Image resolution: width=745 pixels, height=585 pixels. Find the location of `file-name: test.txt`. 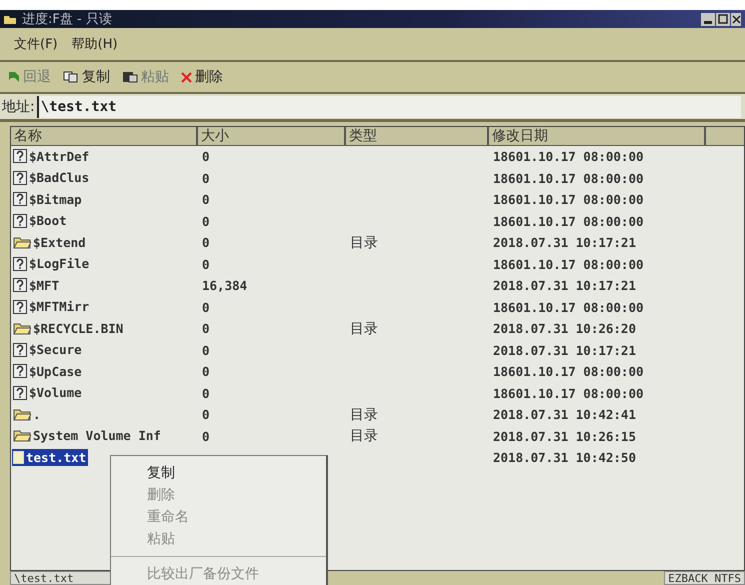

file-name: test.txt is located at coordinates (50, 457).